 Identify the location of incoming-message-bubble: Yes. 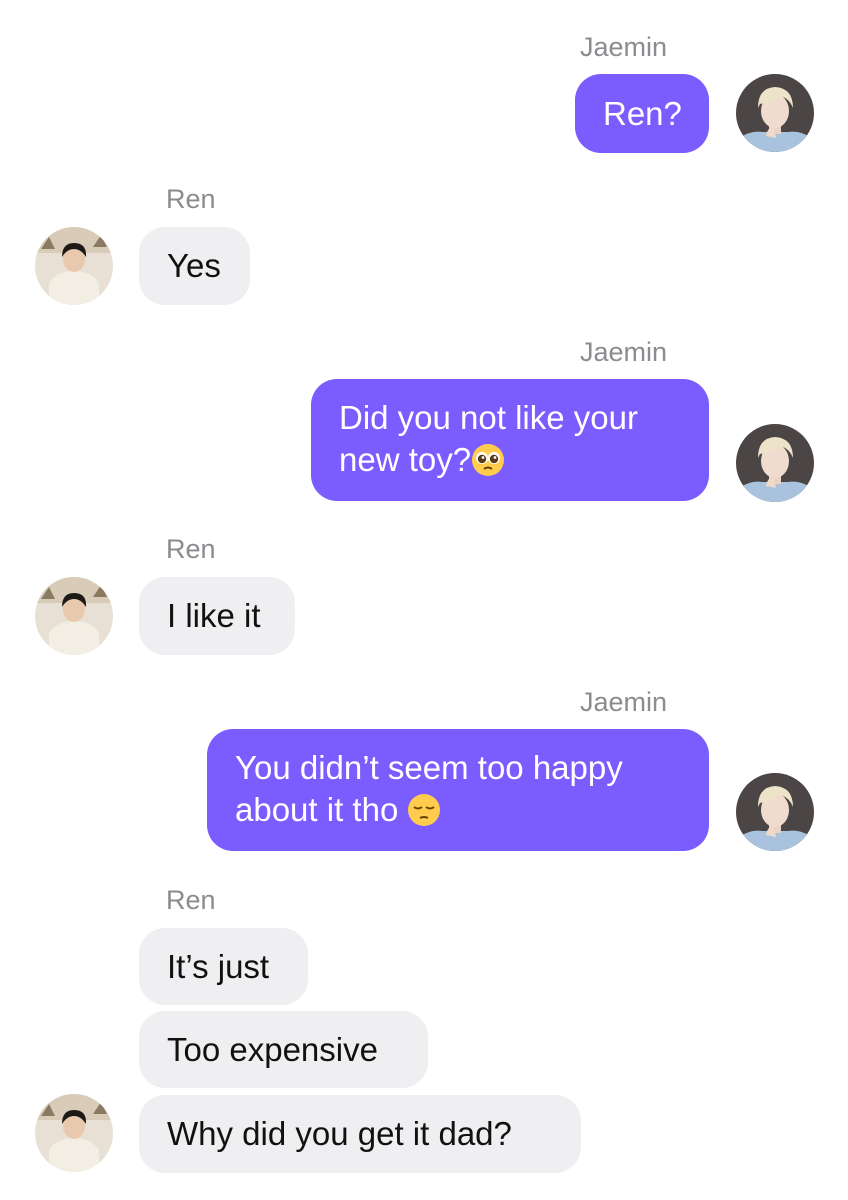
(194, 266).